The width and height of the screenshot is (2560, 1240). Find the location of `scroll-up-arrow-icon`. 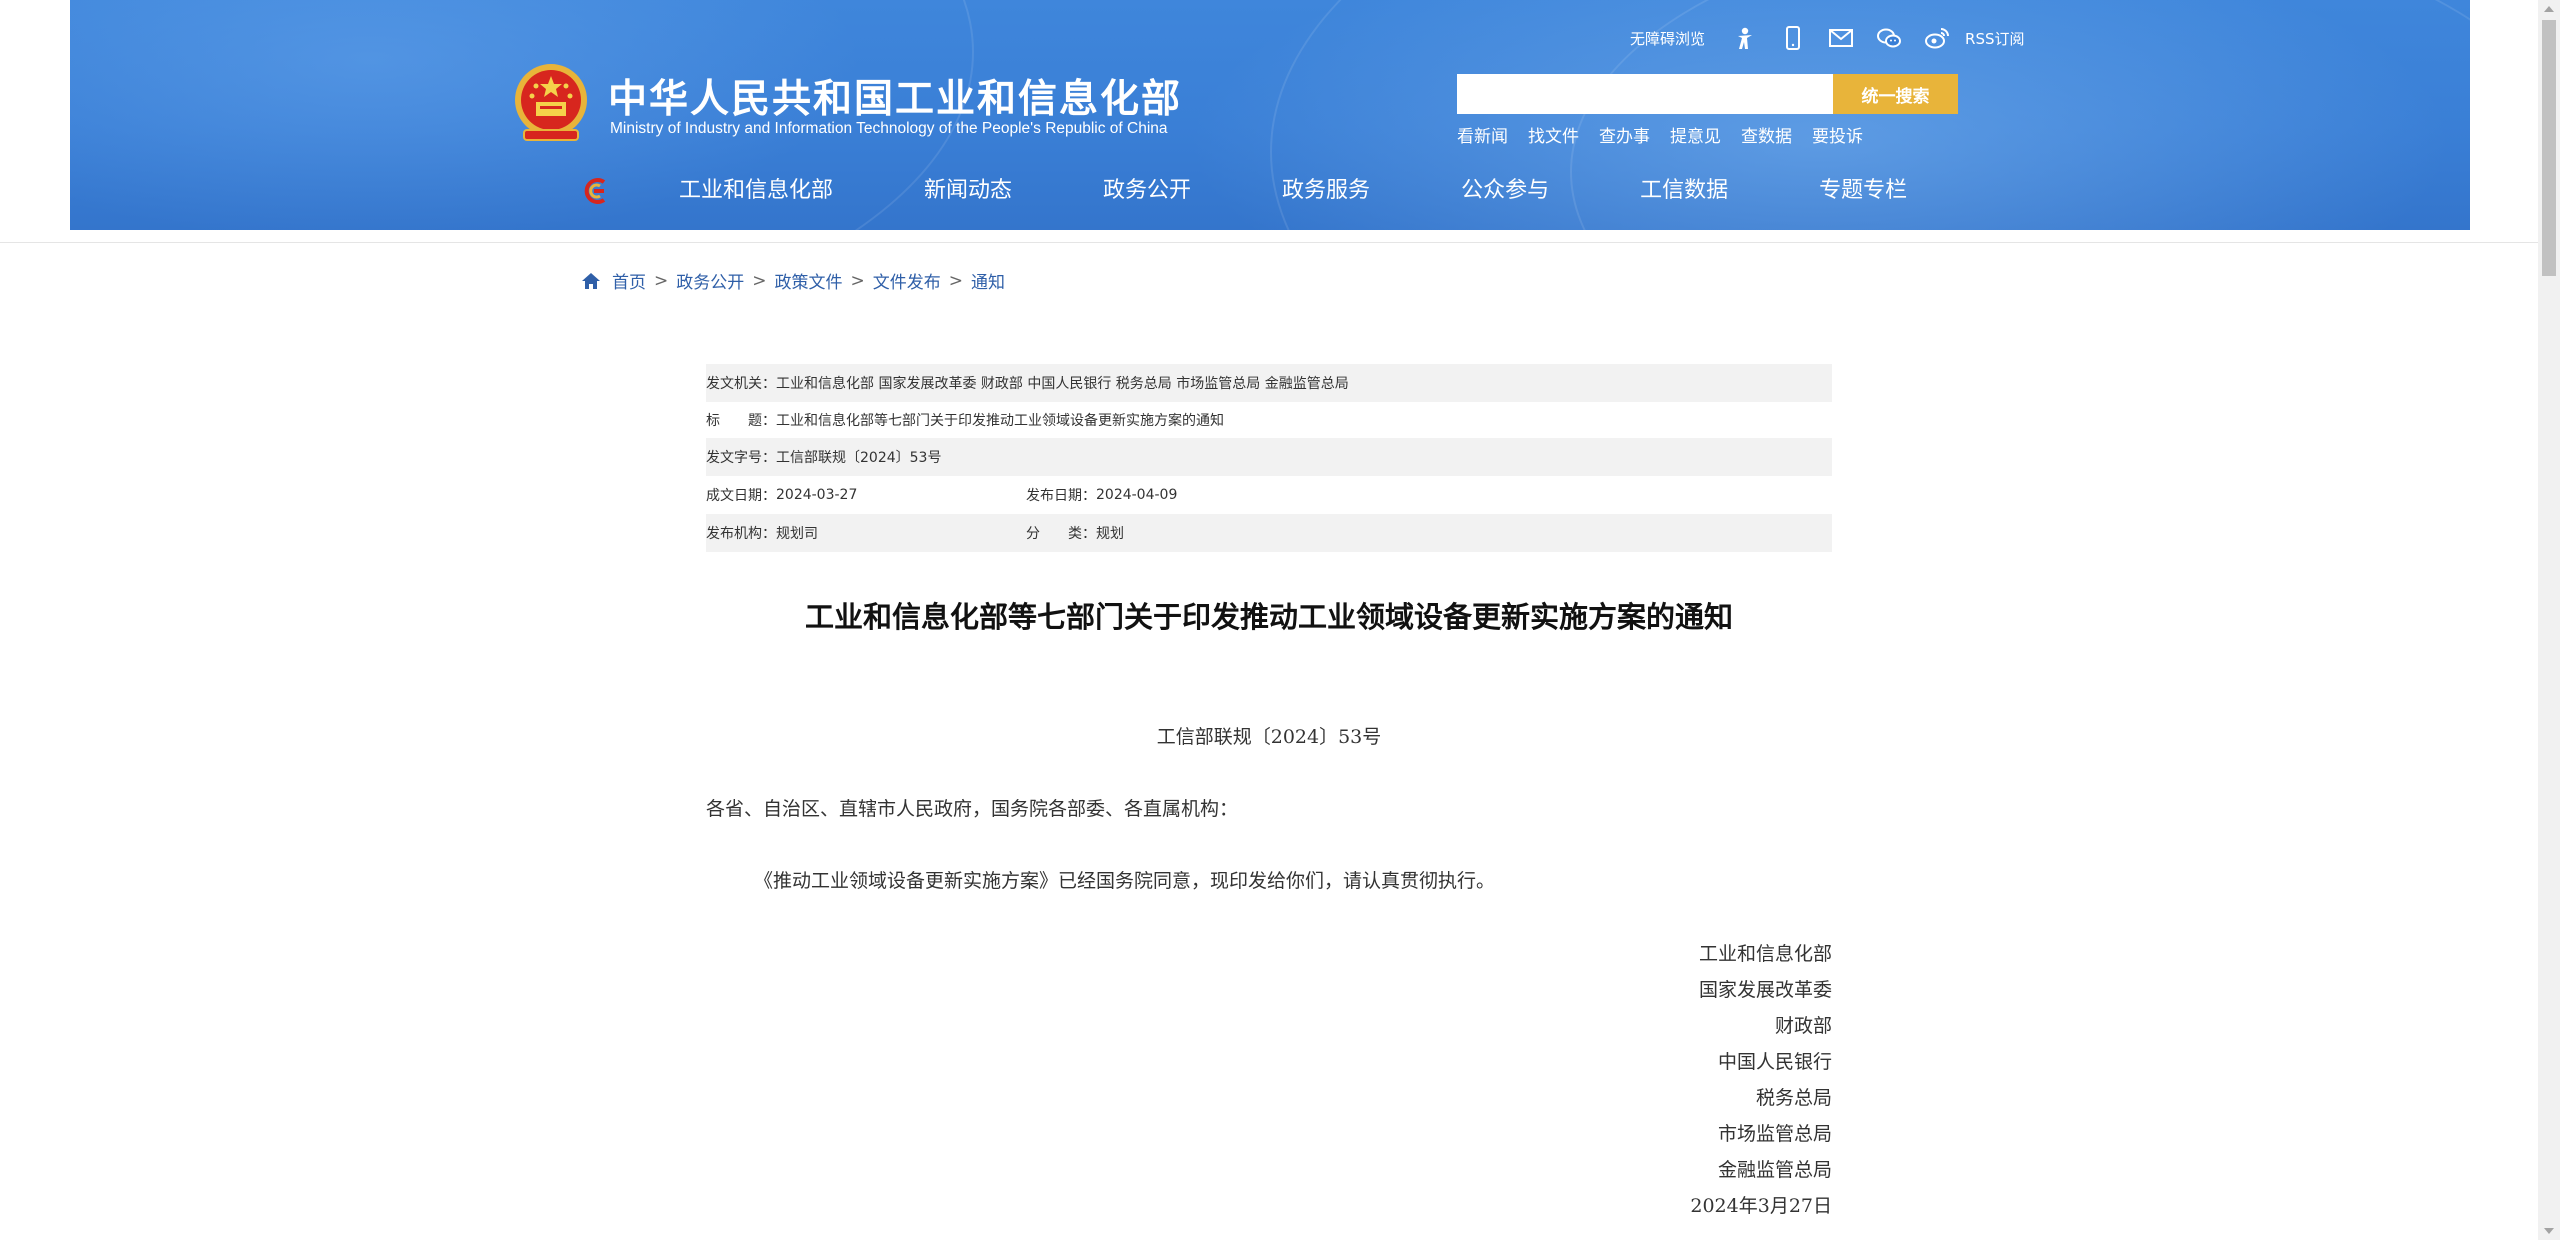

scroll-up-arrow-icon is located at coordinates (2549, 9).